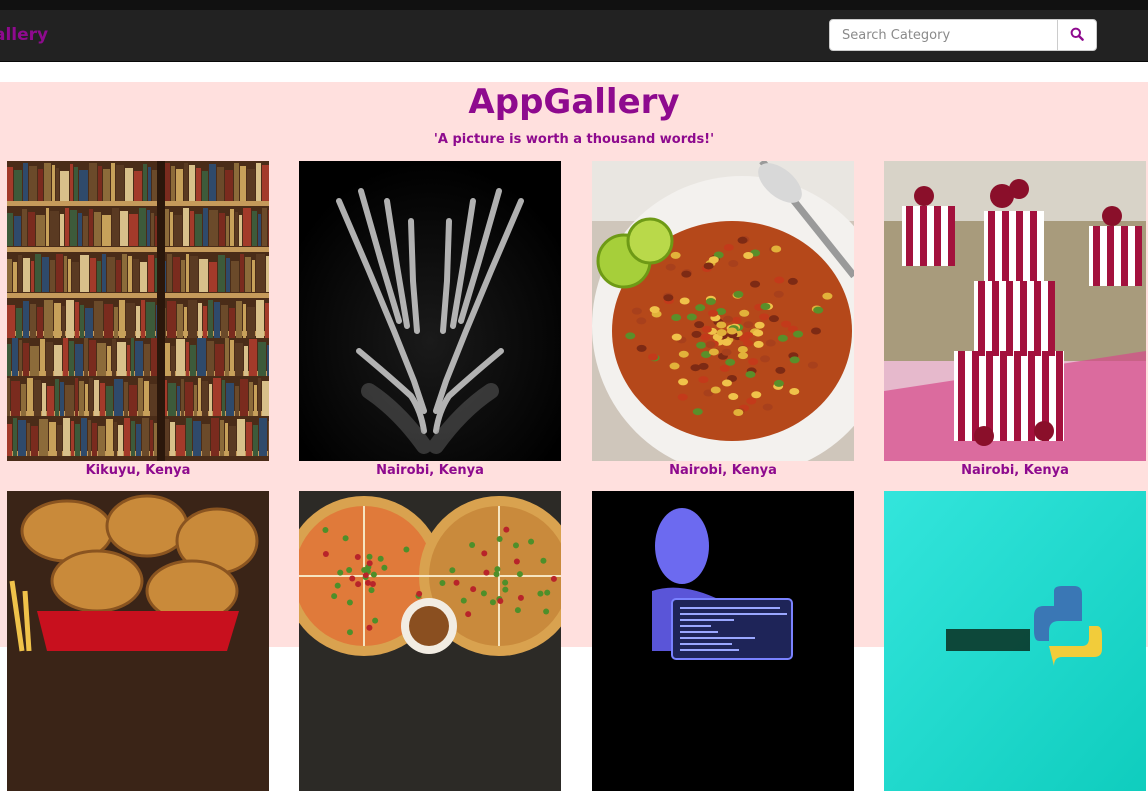 This screenshot has height=793, width=1148. What do you see at coordinates (574, 139) in the screenshot?
I see `page-subtitle: 'A picture is worth a thousand words!'` at bounding box center [574, 139].